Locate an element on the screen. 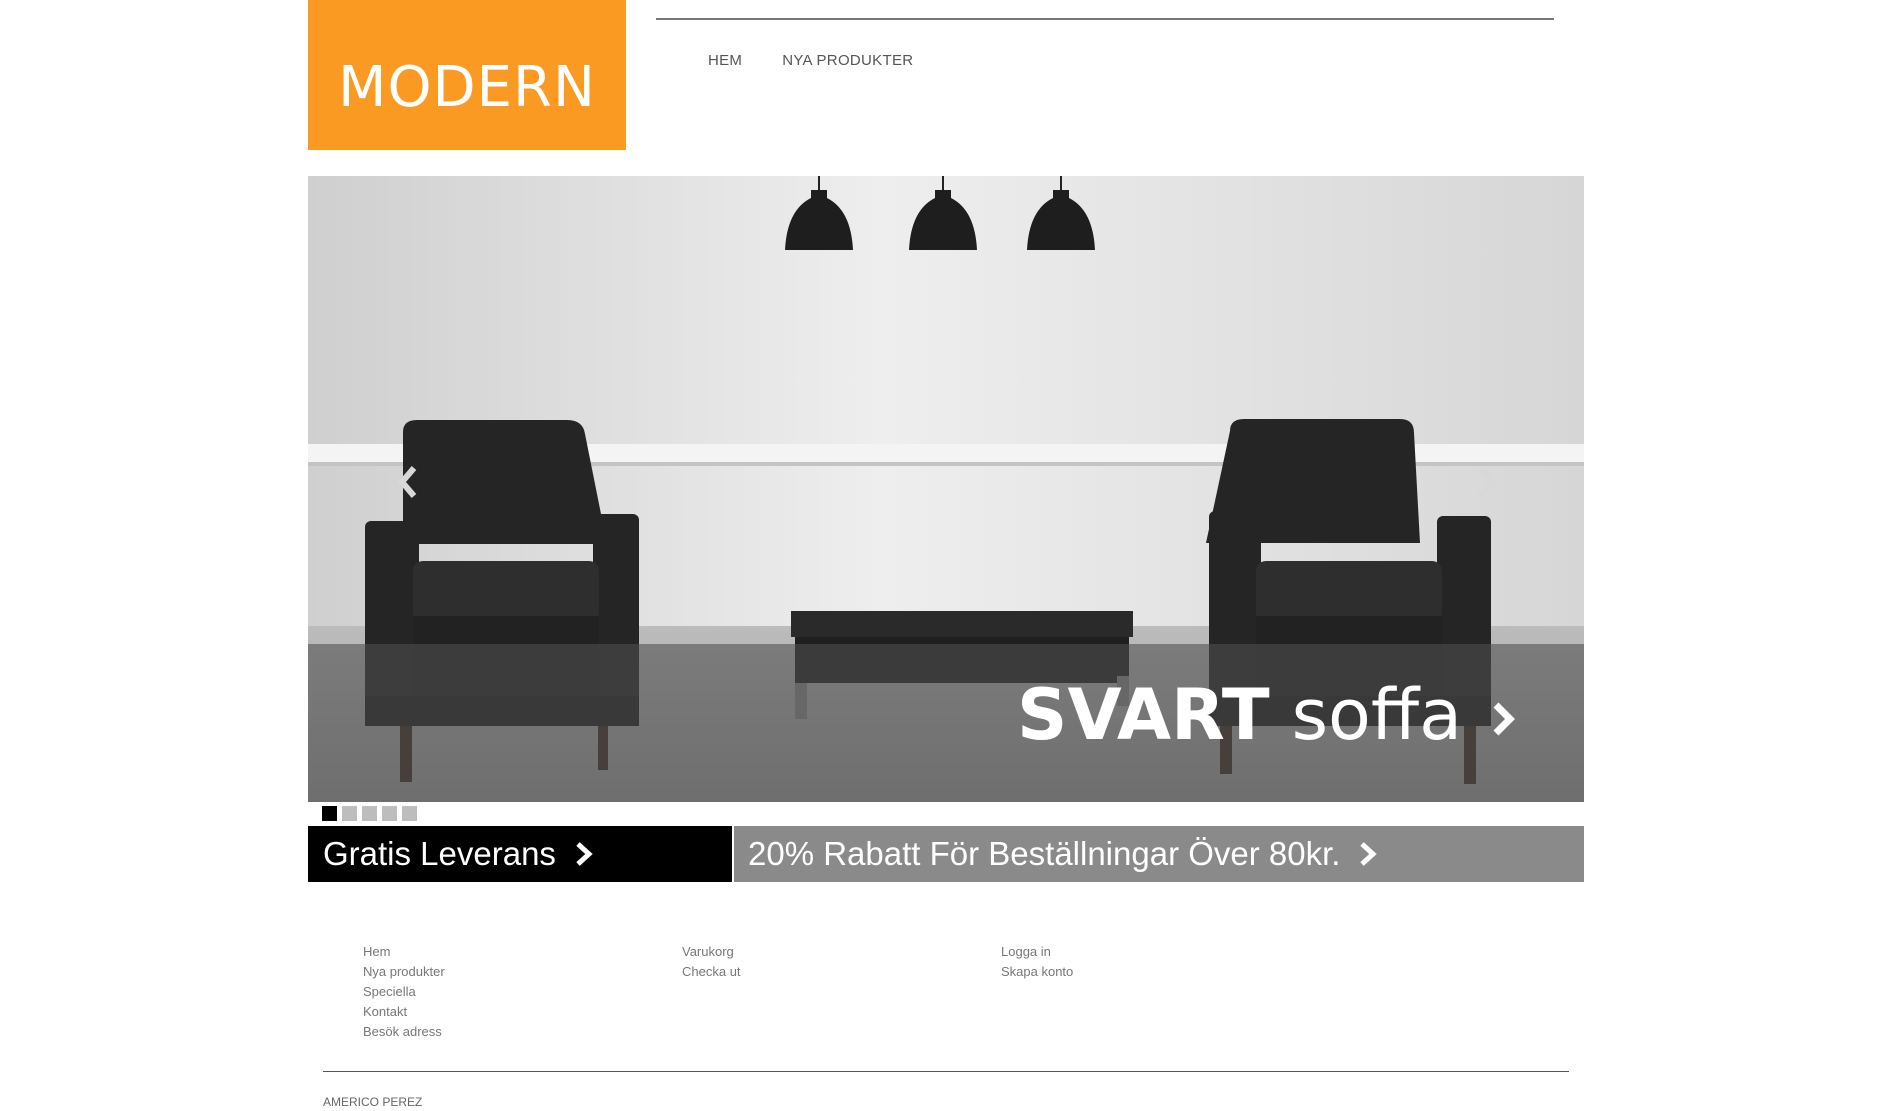 The height and width of the screenshot is (1111, 1878). site-logo: MODERN is located at coordinates (467, 75).